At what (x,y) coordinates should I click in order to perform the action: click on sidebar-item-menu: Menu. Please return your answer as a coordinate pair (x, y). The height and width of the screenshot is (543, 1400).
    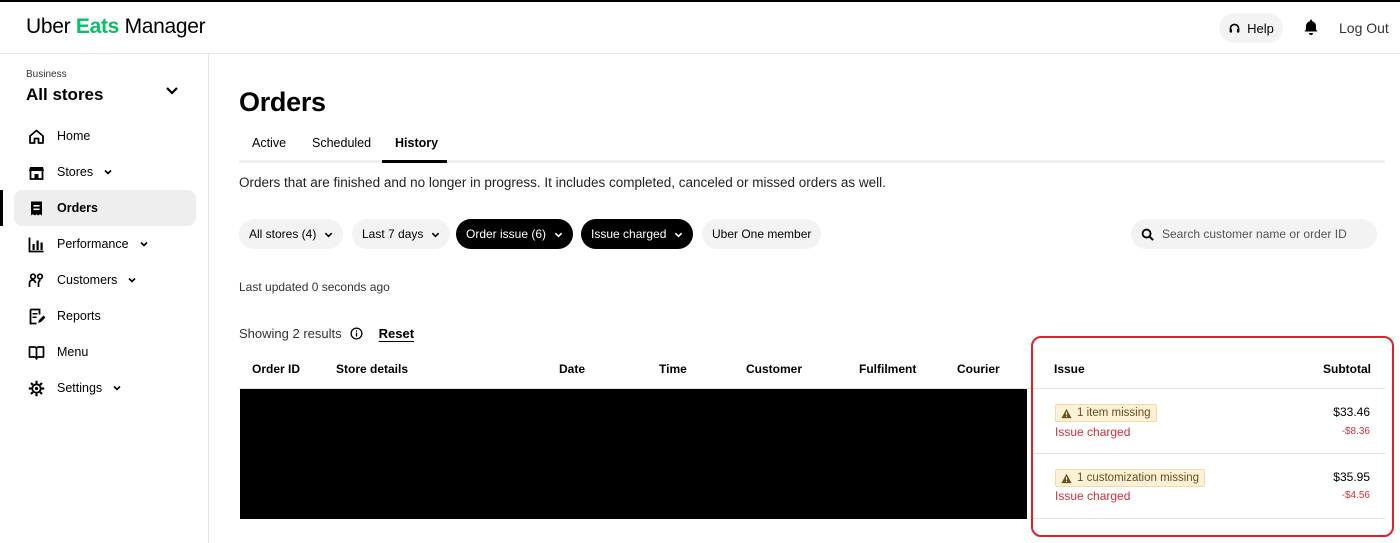
    Looking at the image, I should click on (105, 352).